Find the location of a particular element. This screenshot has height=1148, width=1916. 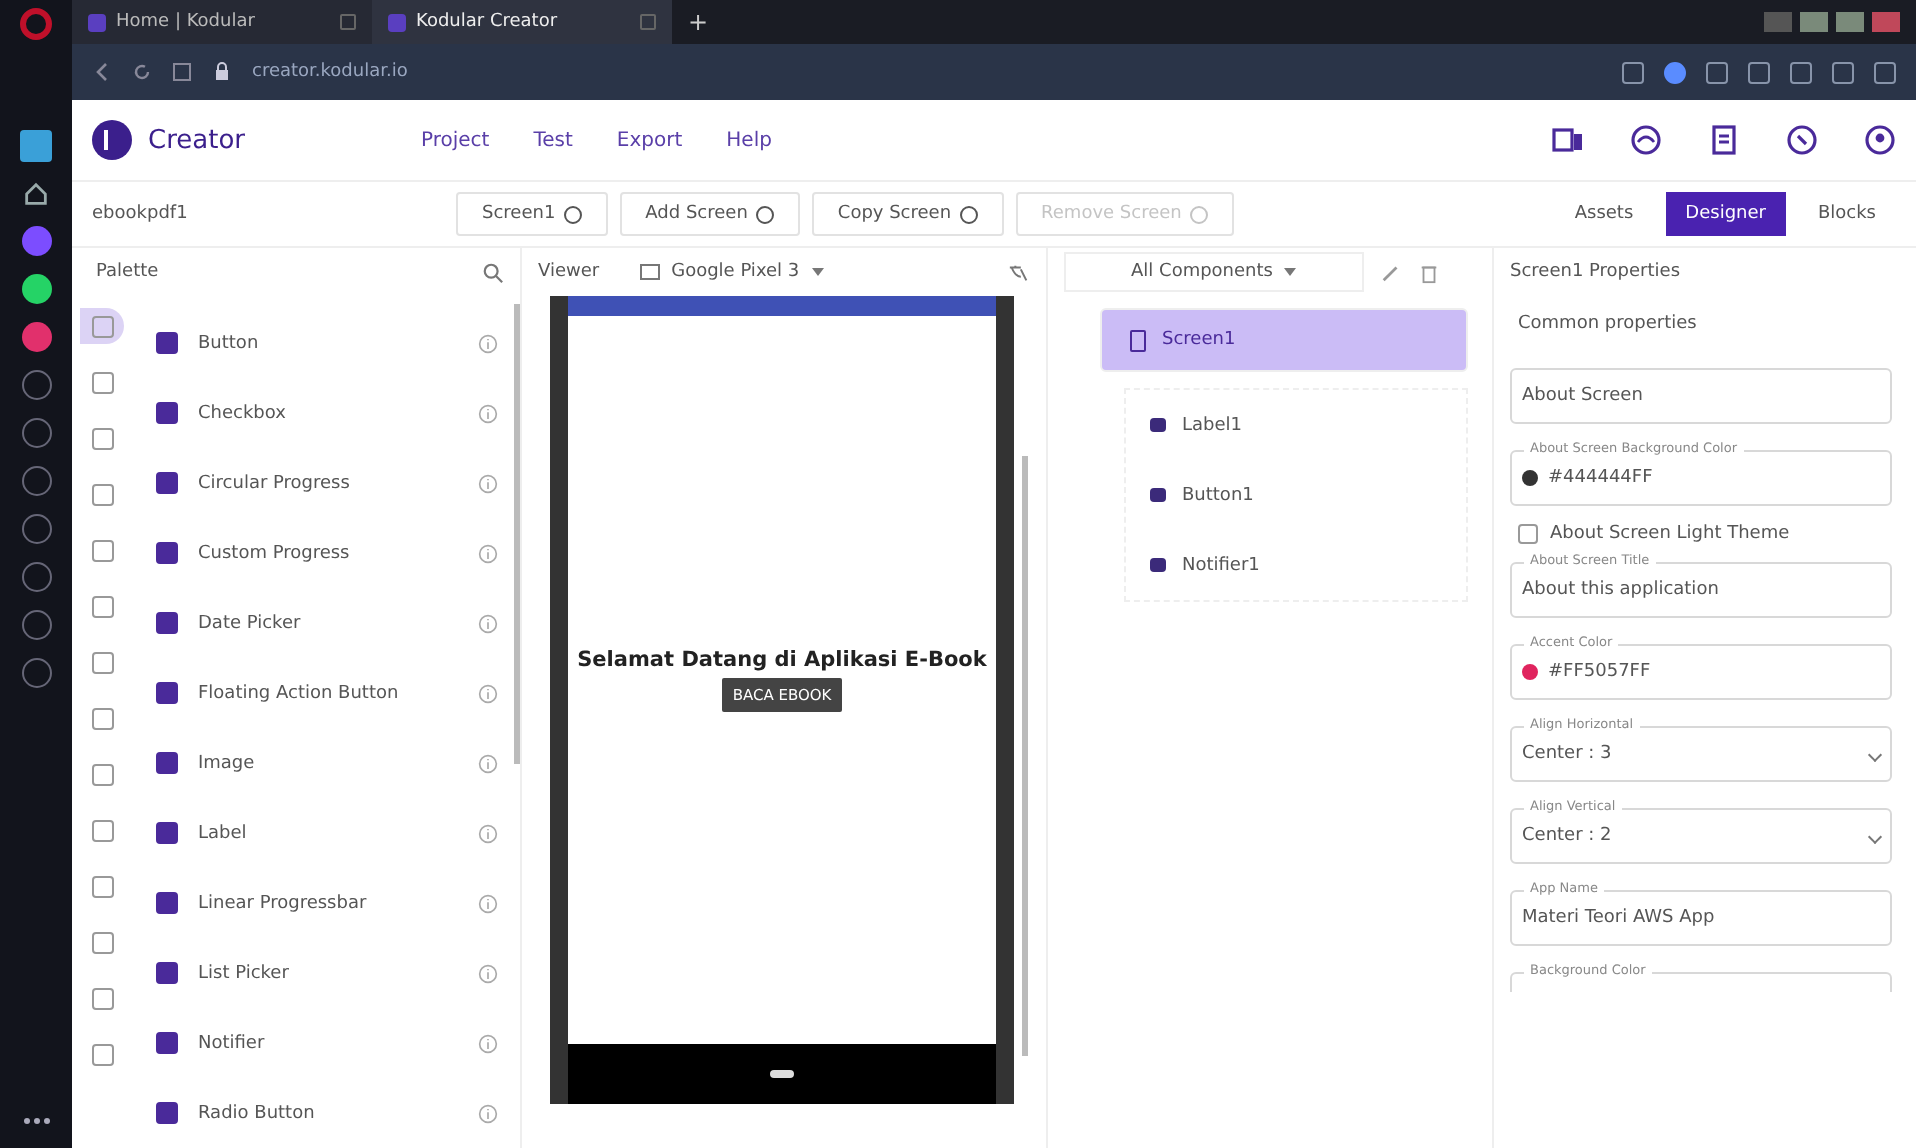

components-dropdown: All Components is located at coordinates (1214, 272).